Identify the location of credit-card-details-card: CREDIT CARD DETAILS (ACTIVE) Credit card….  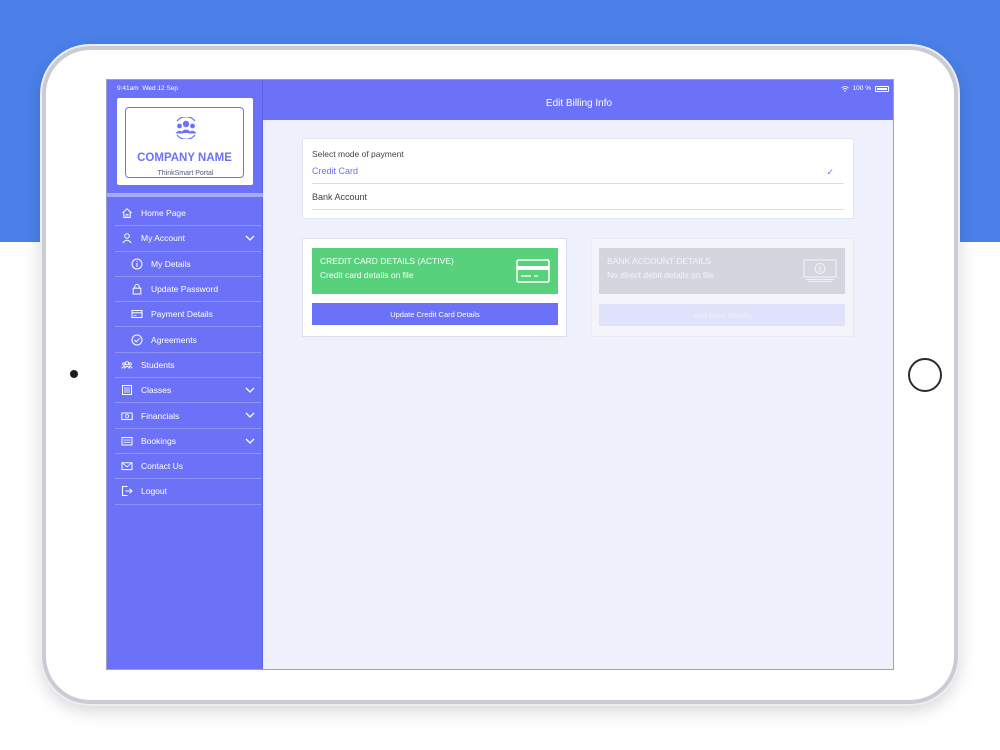
(434, 287).